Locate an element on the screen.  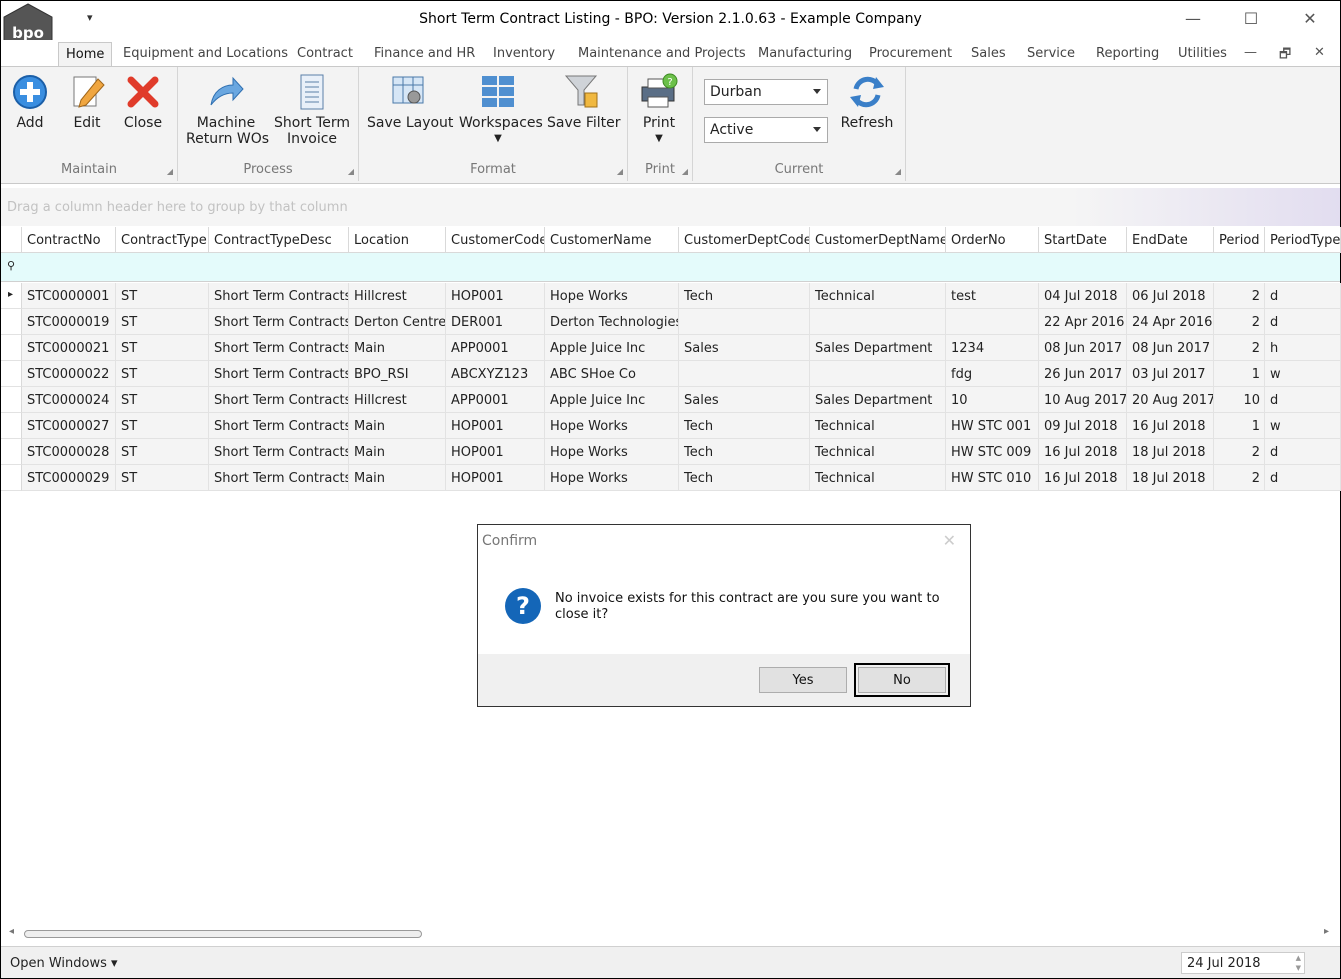
column-header-period: Period is located at coordinates (1239, 240).